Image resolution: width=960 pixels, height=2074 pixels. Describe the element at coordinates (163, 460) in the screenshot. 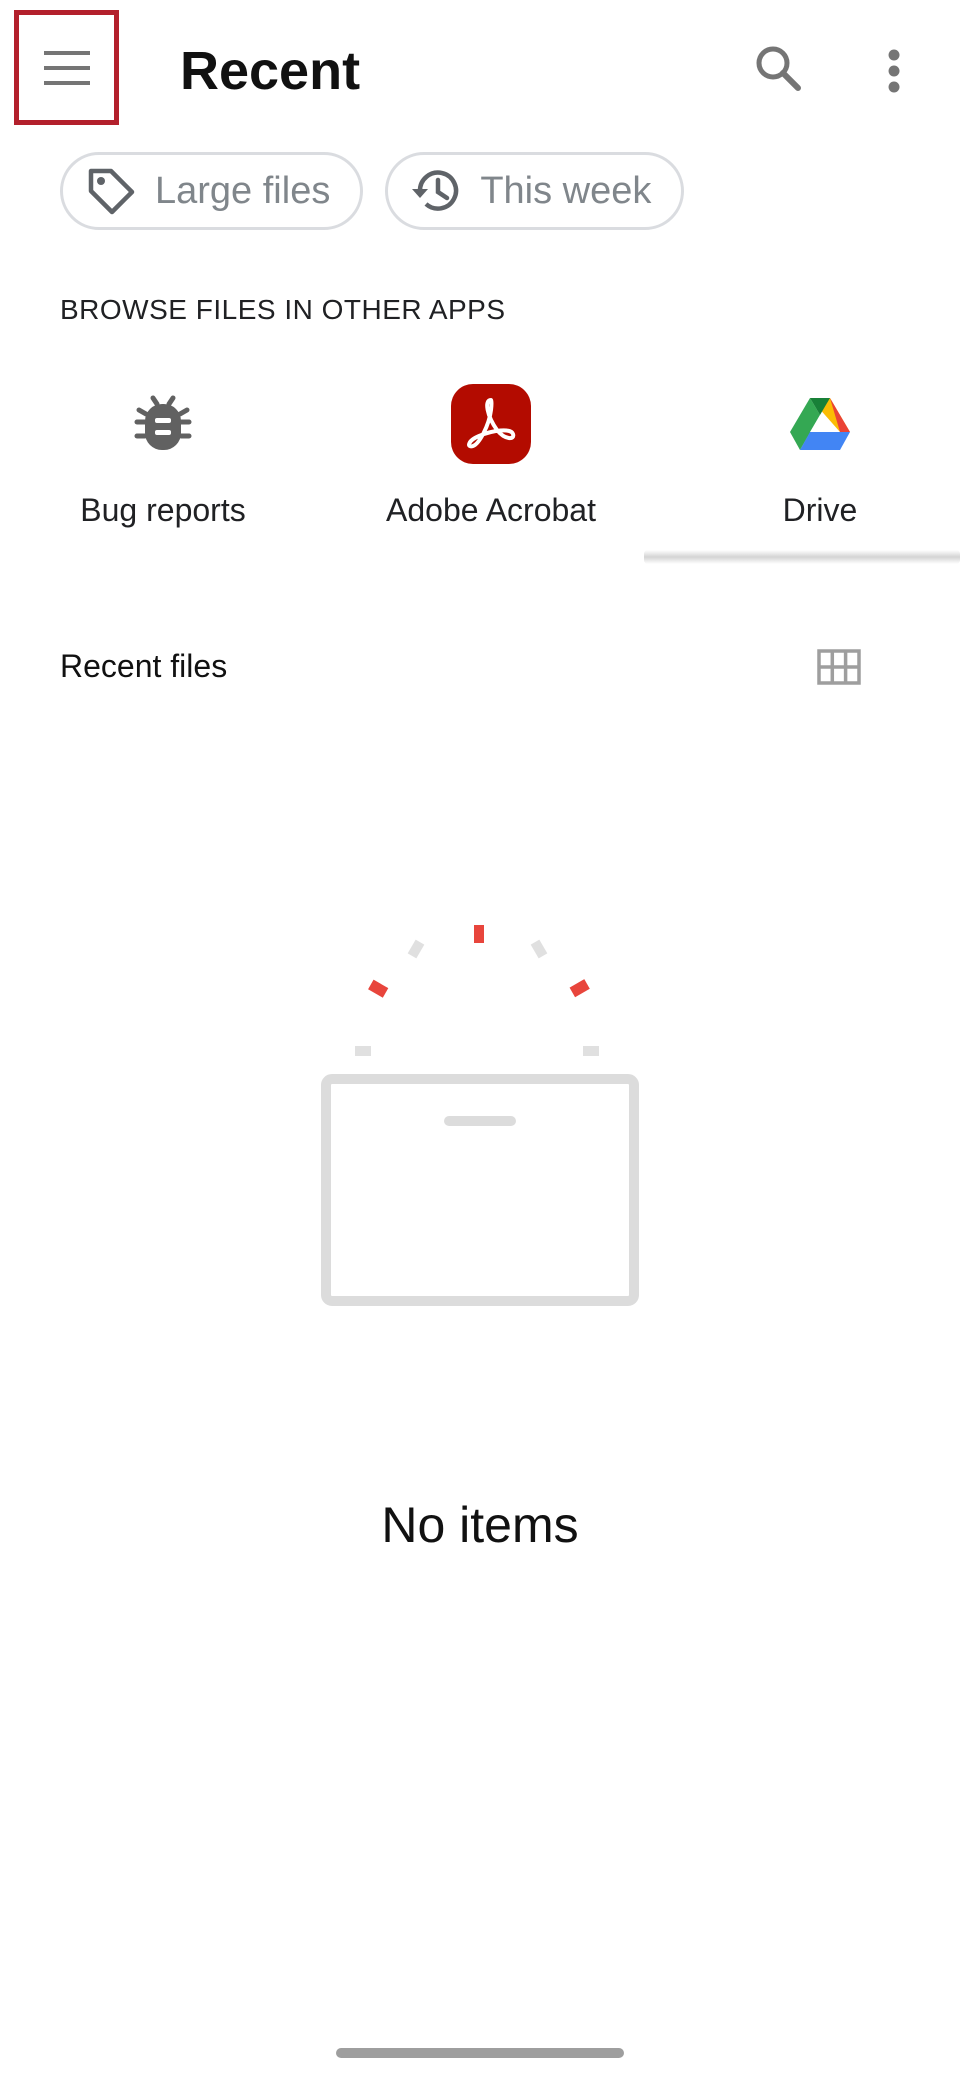

I see `app-bug-reports: Bug reports` at that location.